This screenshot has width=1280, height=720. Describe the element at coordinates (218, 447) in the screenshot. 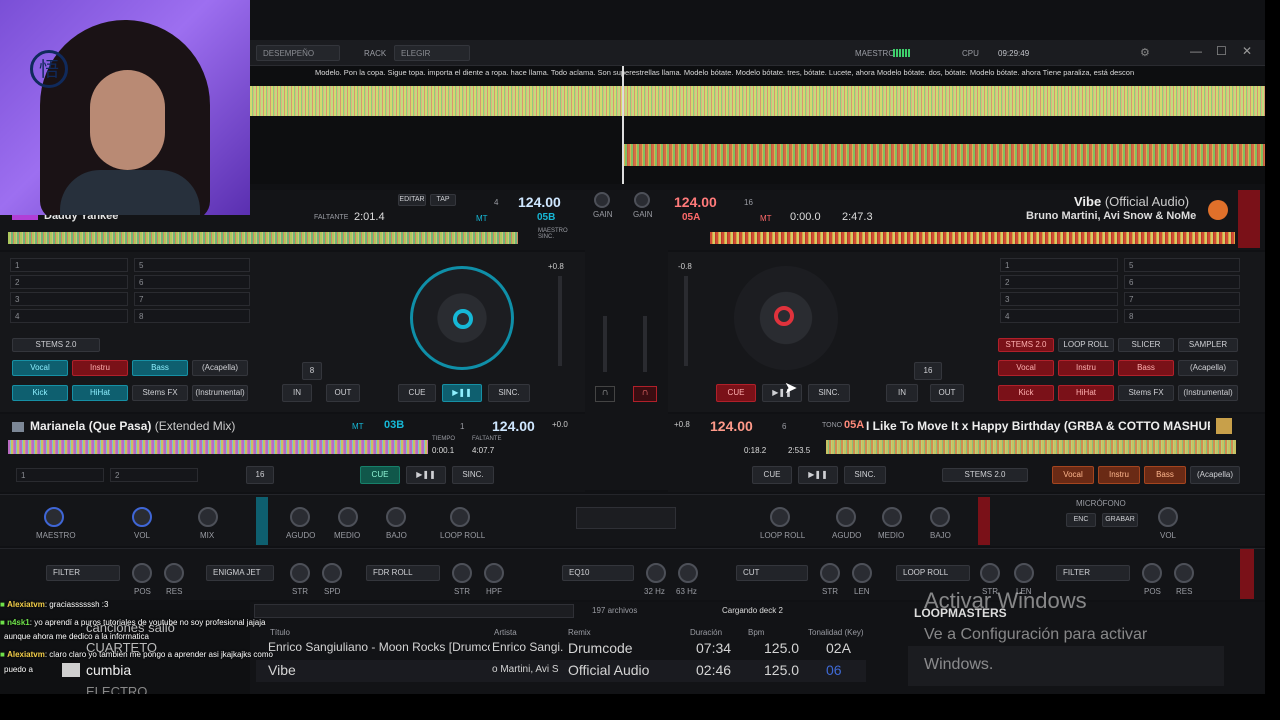

I see `deck-c-waveform` at that location.